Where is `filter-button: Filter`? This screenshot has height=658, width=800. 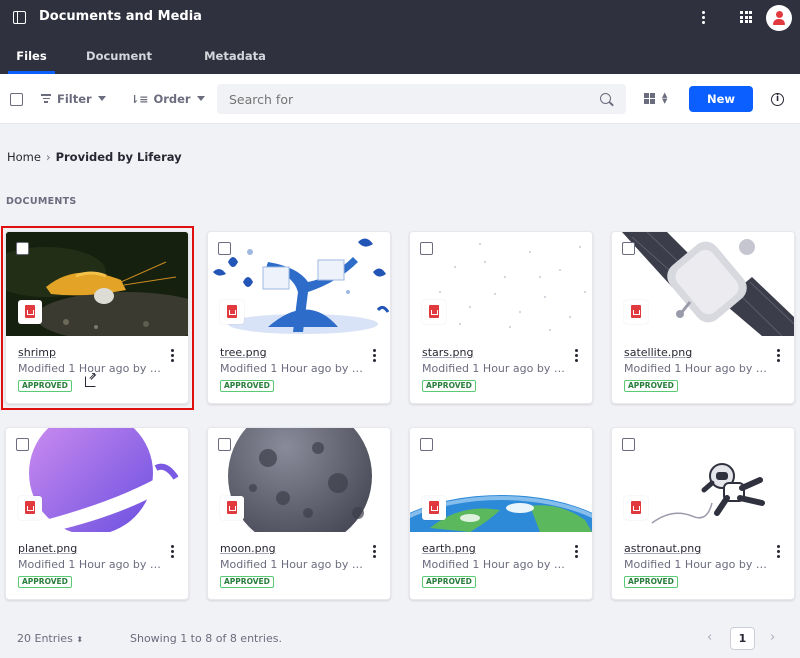
filter-button: Filter is located at coordinates (73, 99).